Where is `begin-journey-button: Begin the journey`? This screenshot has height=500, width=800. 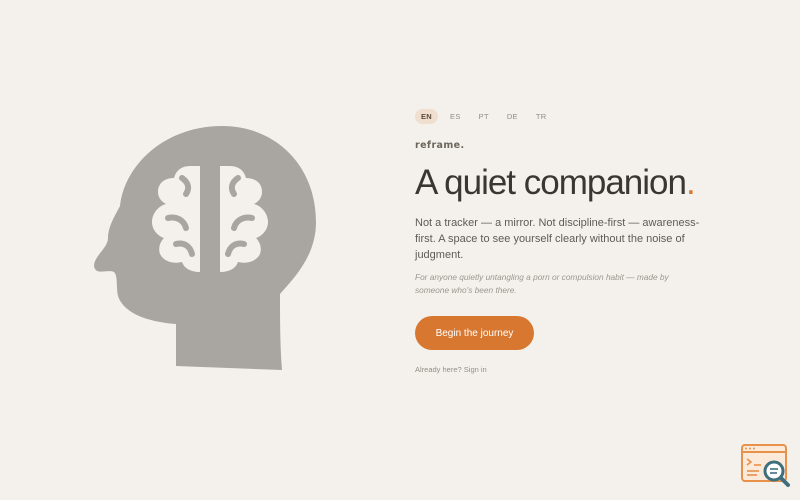 begin-journey-button: Begin the journey is located at coordinates (474, 333).